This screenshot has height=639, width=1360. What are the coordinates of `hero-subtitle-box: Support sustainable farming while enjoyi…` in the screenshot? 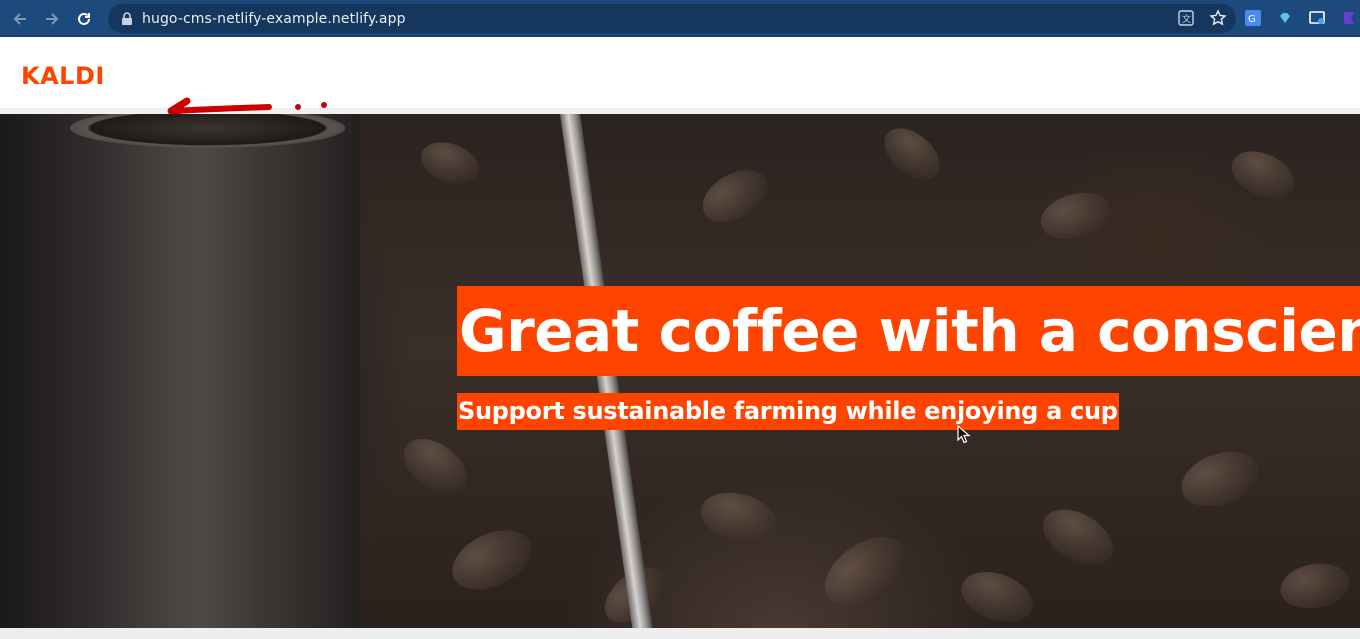 It's located at (788, 411).